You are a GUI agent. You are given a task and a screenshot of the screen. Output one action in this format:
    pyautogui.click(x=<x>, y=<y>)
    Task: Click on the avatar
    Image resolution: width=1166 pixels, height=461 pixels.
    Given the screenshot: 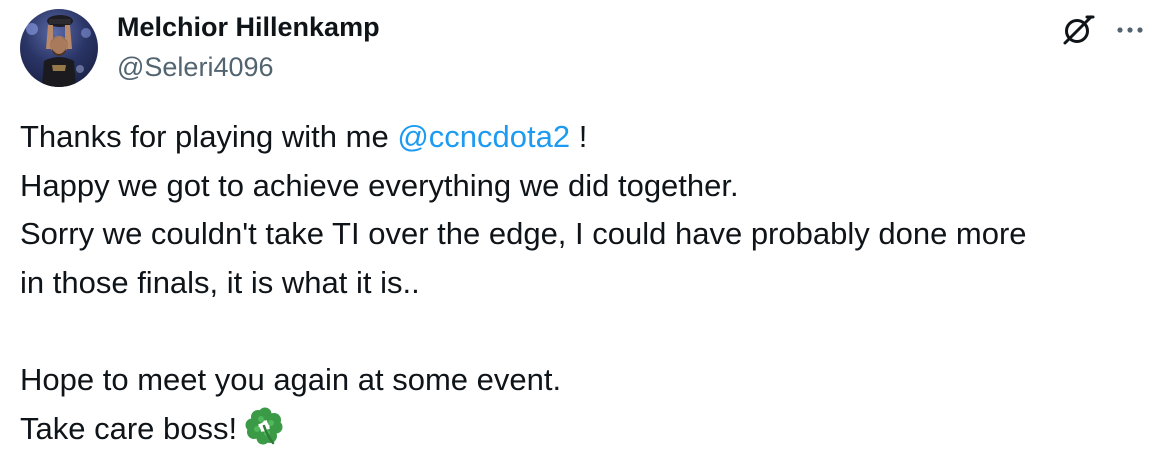 What is the action you would take?
    pyautogui.click(x=59, y=48)
    